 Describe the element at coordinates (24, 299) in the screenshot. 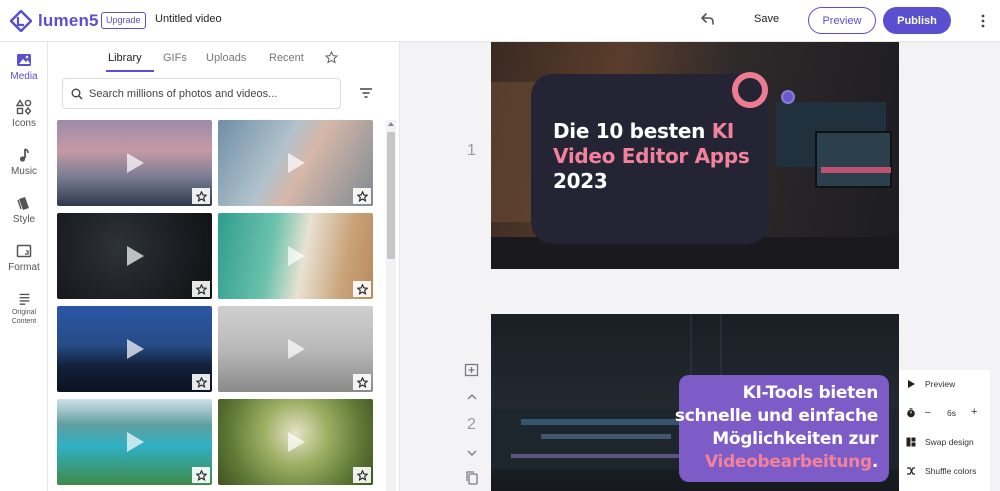

I see `document-lines-icon` at that location.